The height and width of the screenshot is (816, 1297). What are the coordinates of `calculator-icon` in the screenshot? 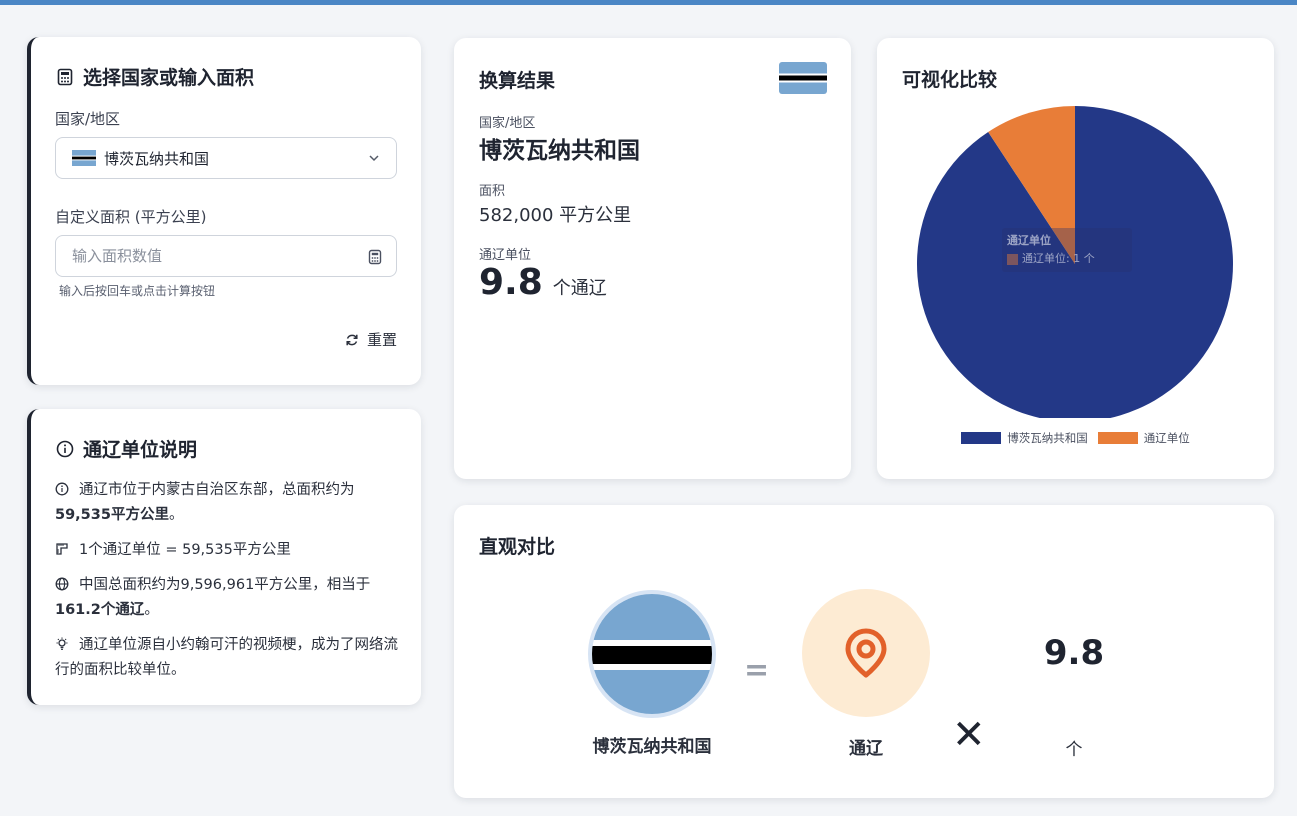 It's located at (65, 77).